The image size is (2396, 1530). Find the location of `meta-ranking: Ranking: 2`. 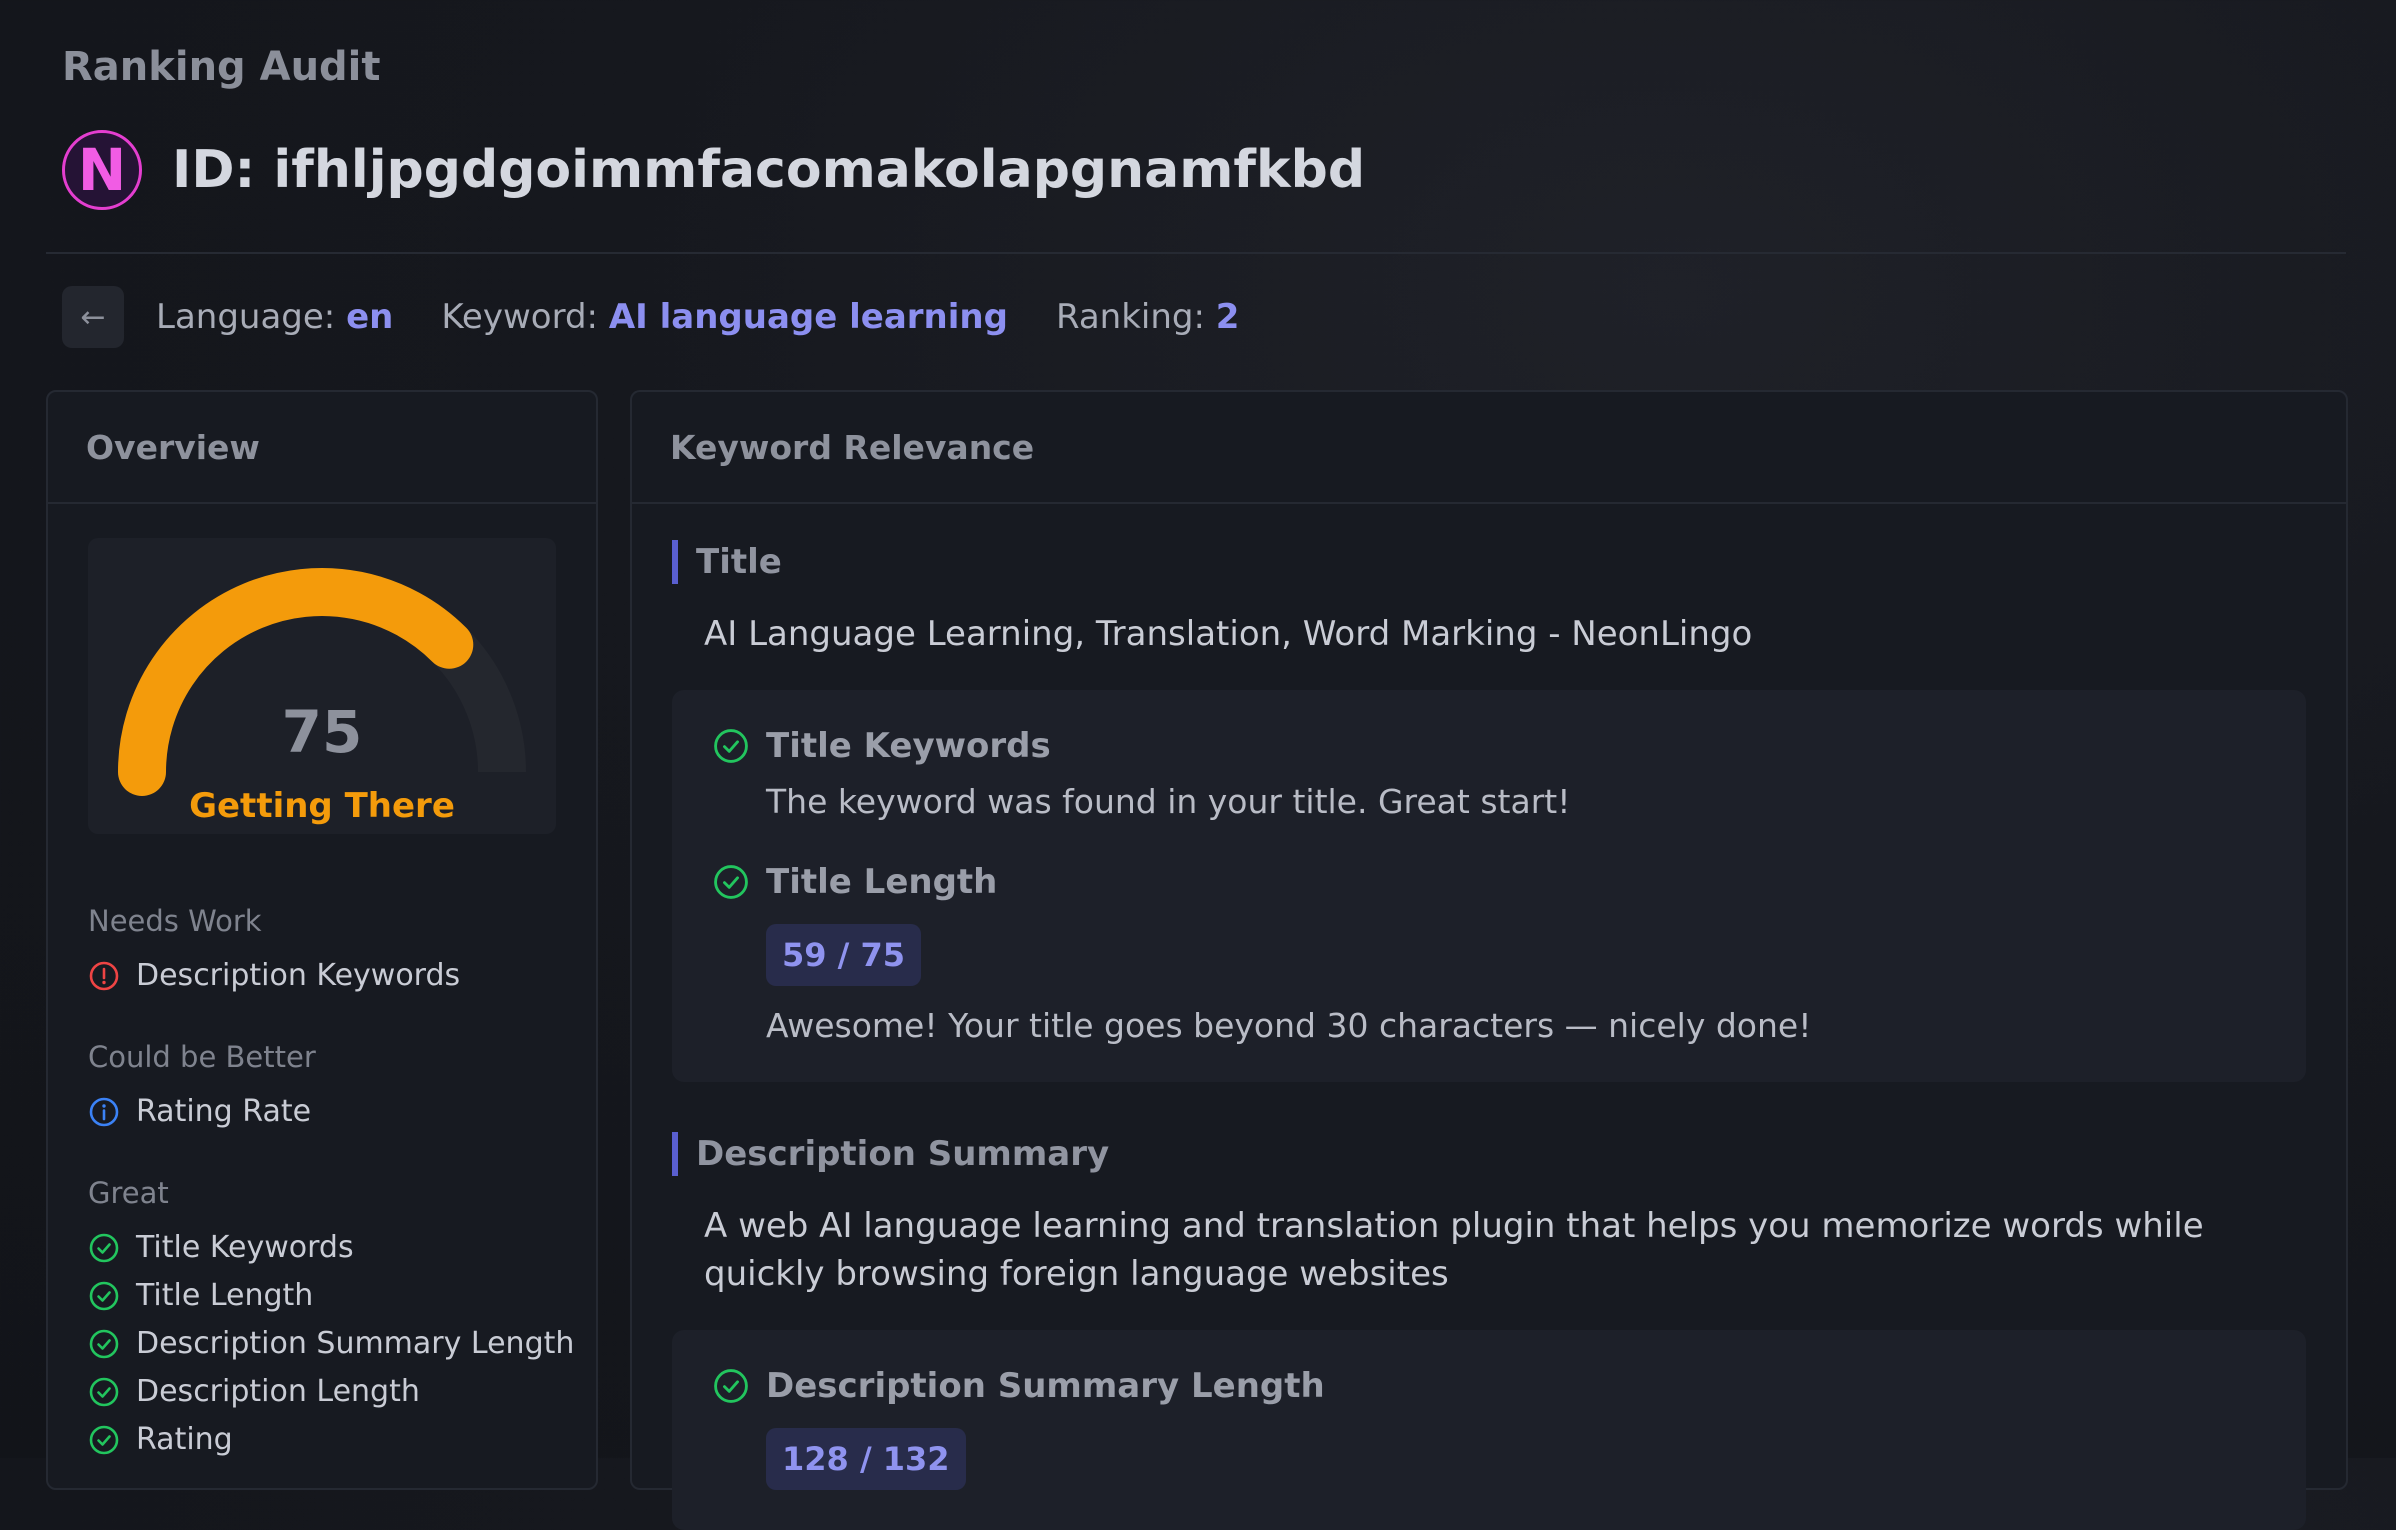

meta-ranking: Ranking: 2 is located at coordinates (1147, 317).